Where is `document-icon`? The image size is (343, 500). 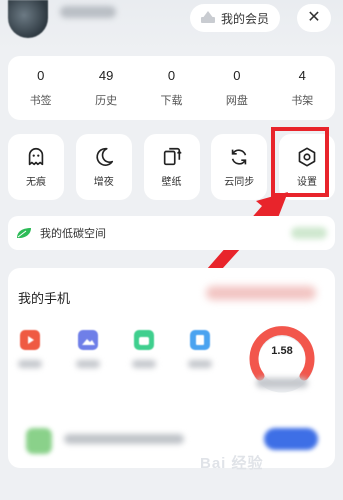 document-icon is located at coordinates (200, 340).